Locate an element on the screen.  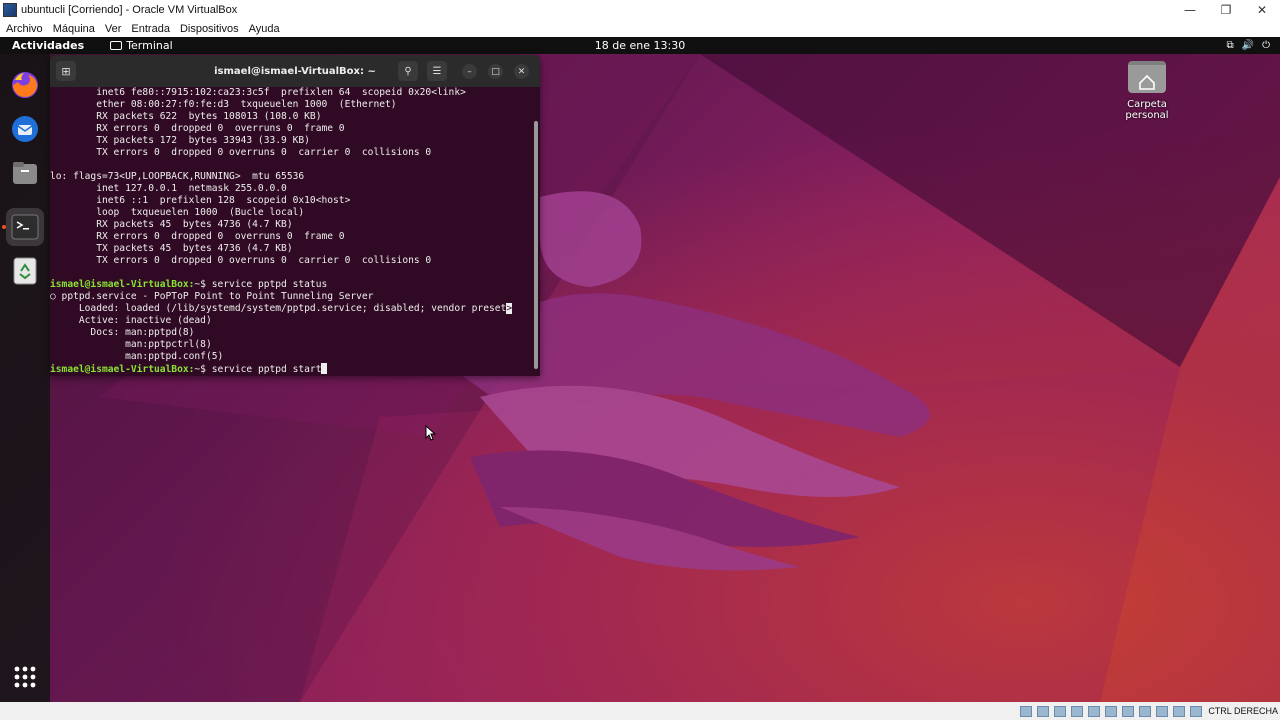
search-button: ⚲ is located at coordinates (408, 71).